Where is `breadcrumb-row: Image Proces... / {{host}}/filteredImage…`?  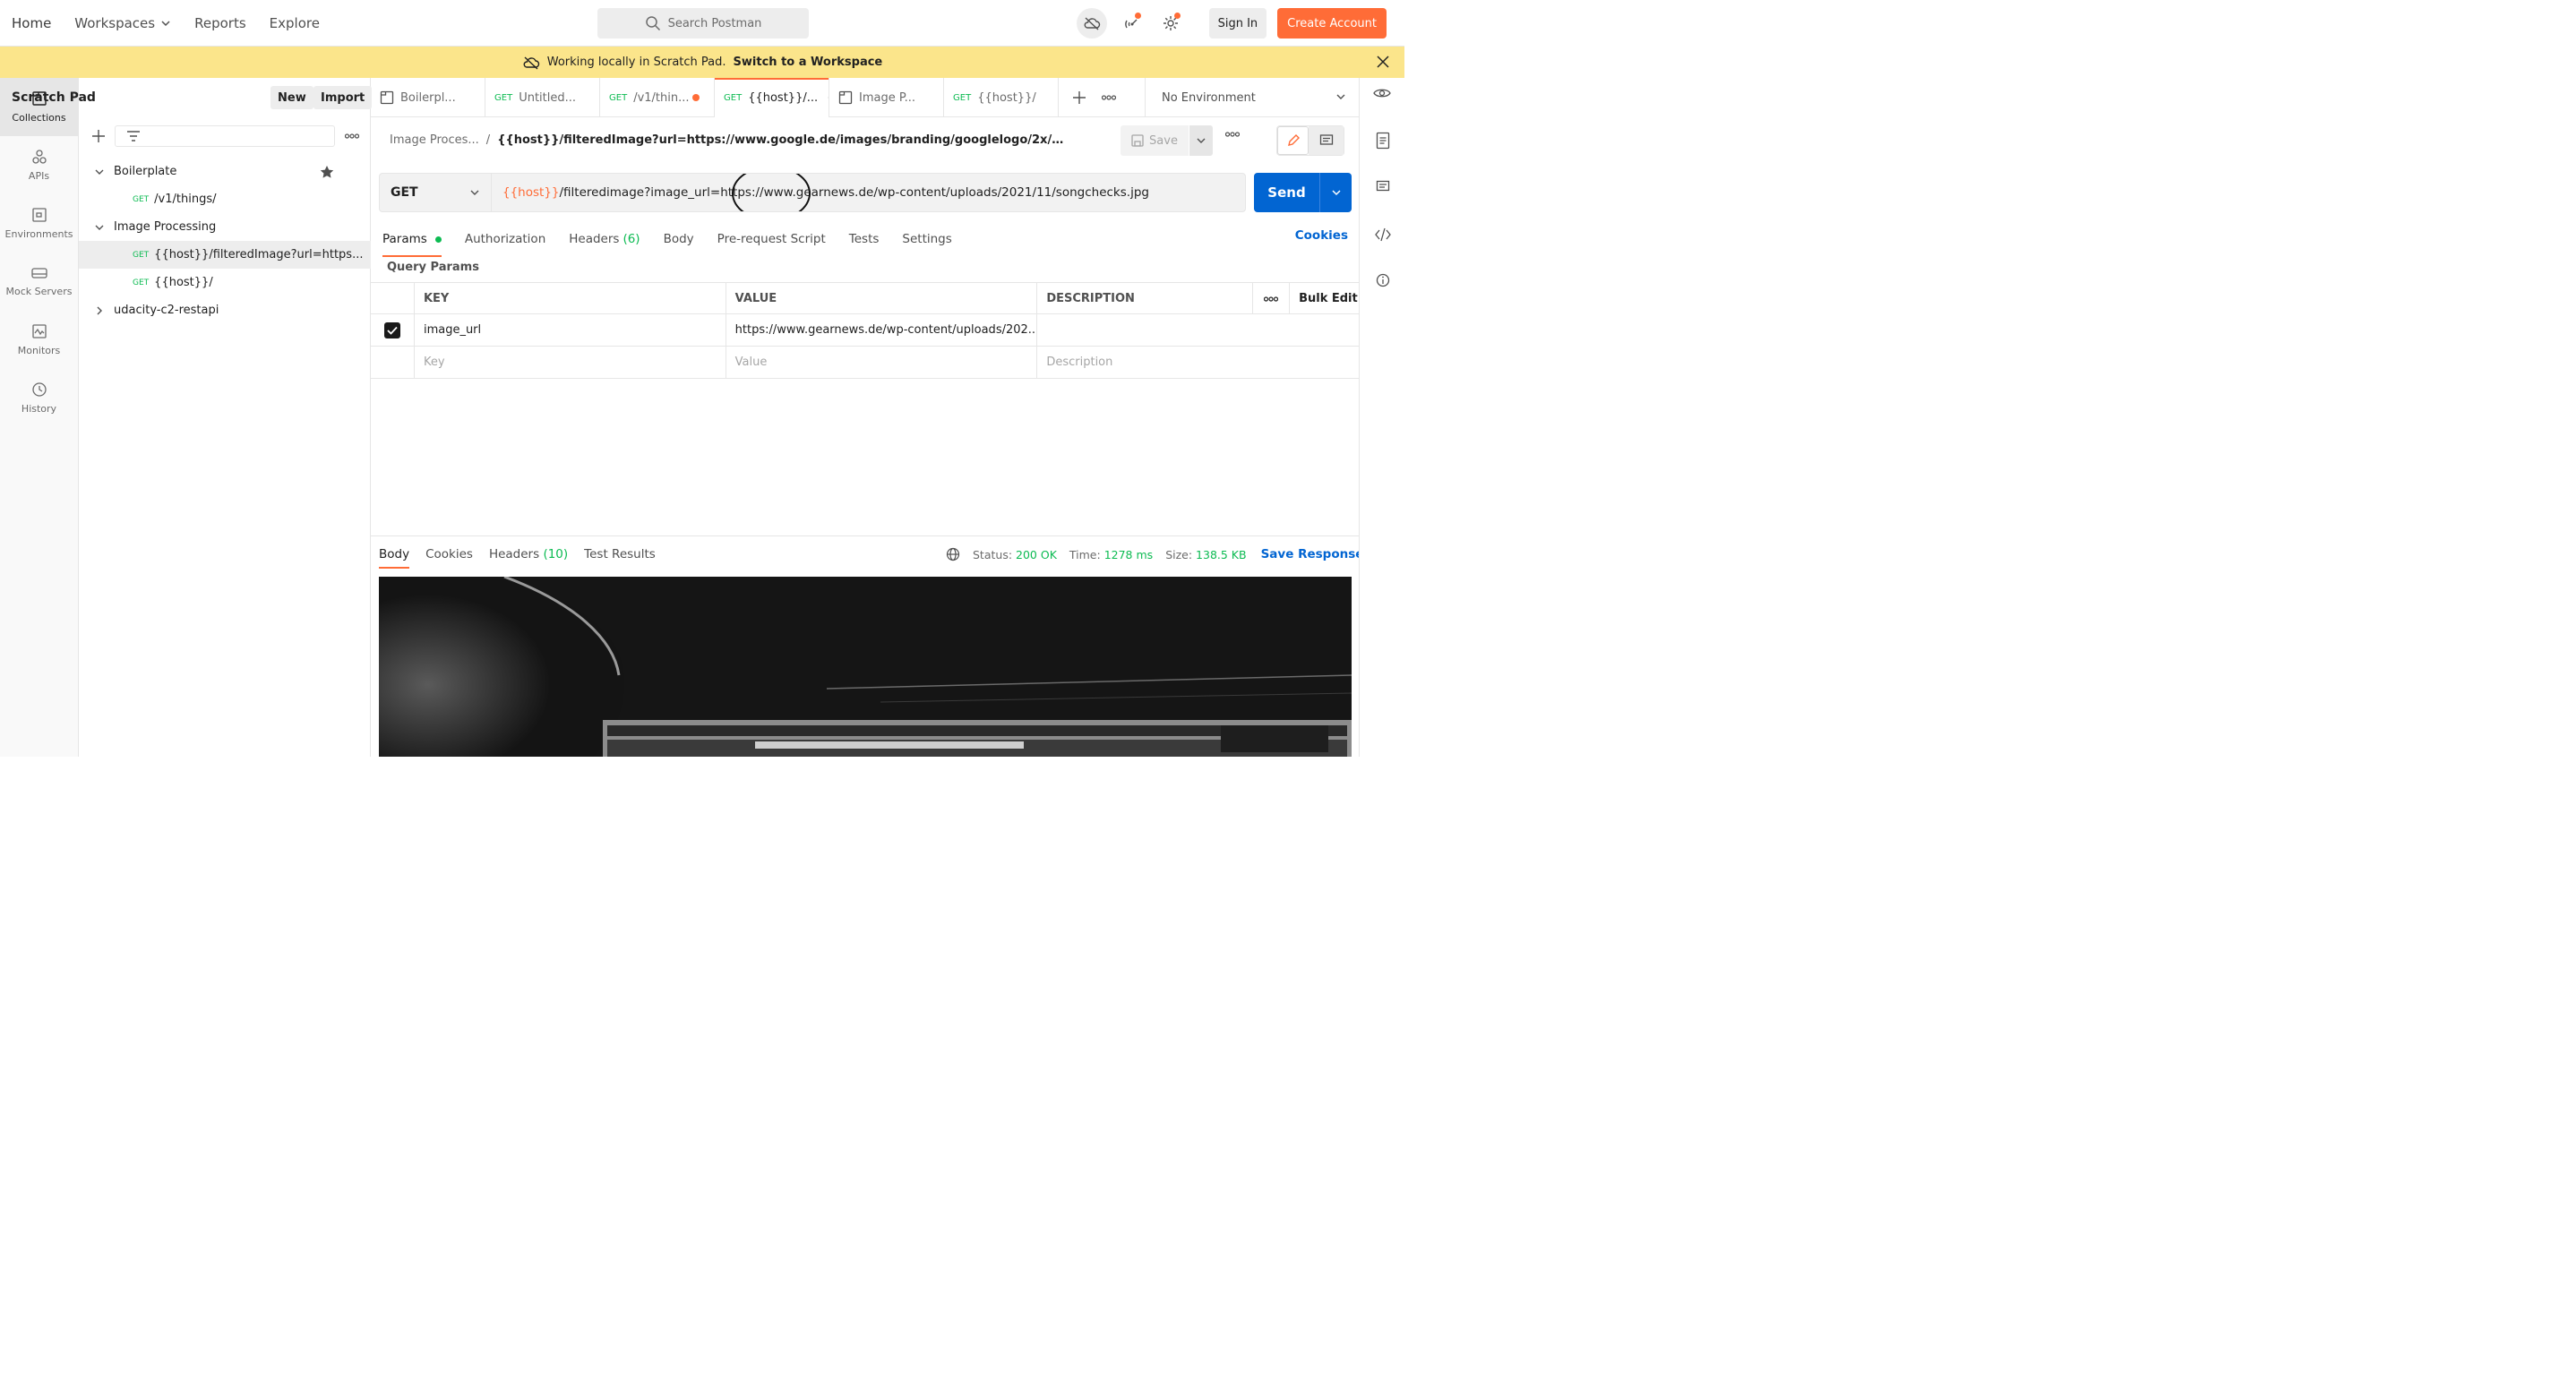
breadcrumb-row: Image Proces... / {{host}}/filteredImage… is located at coordinates (865, 140).